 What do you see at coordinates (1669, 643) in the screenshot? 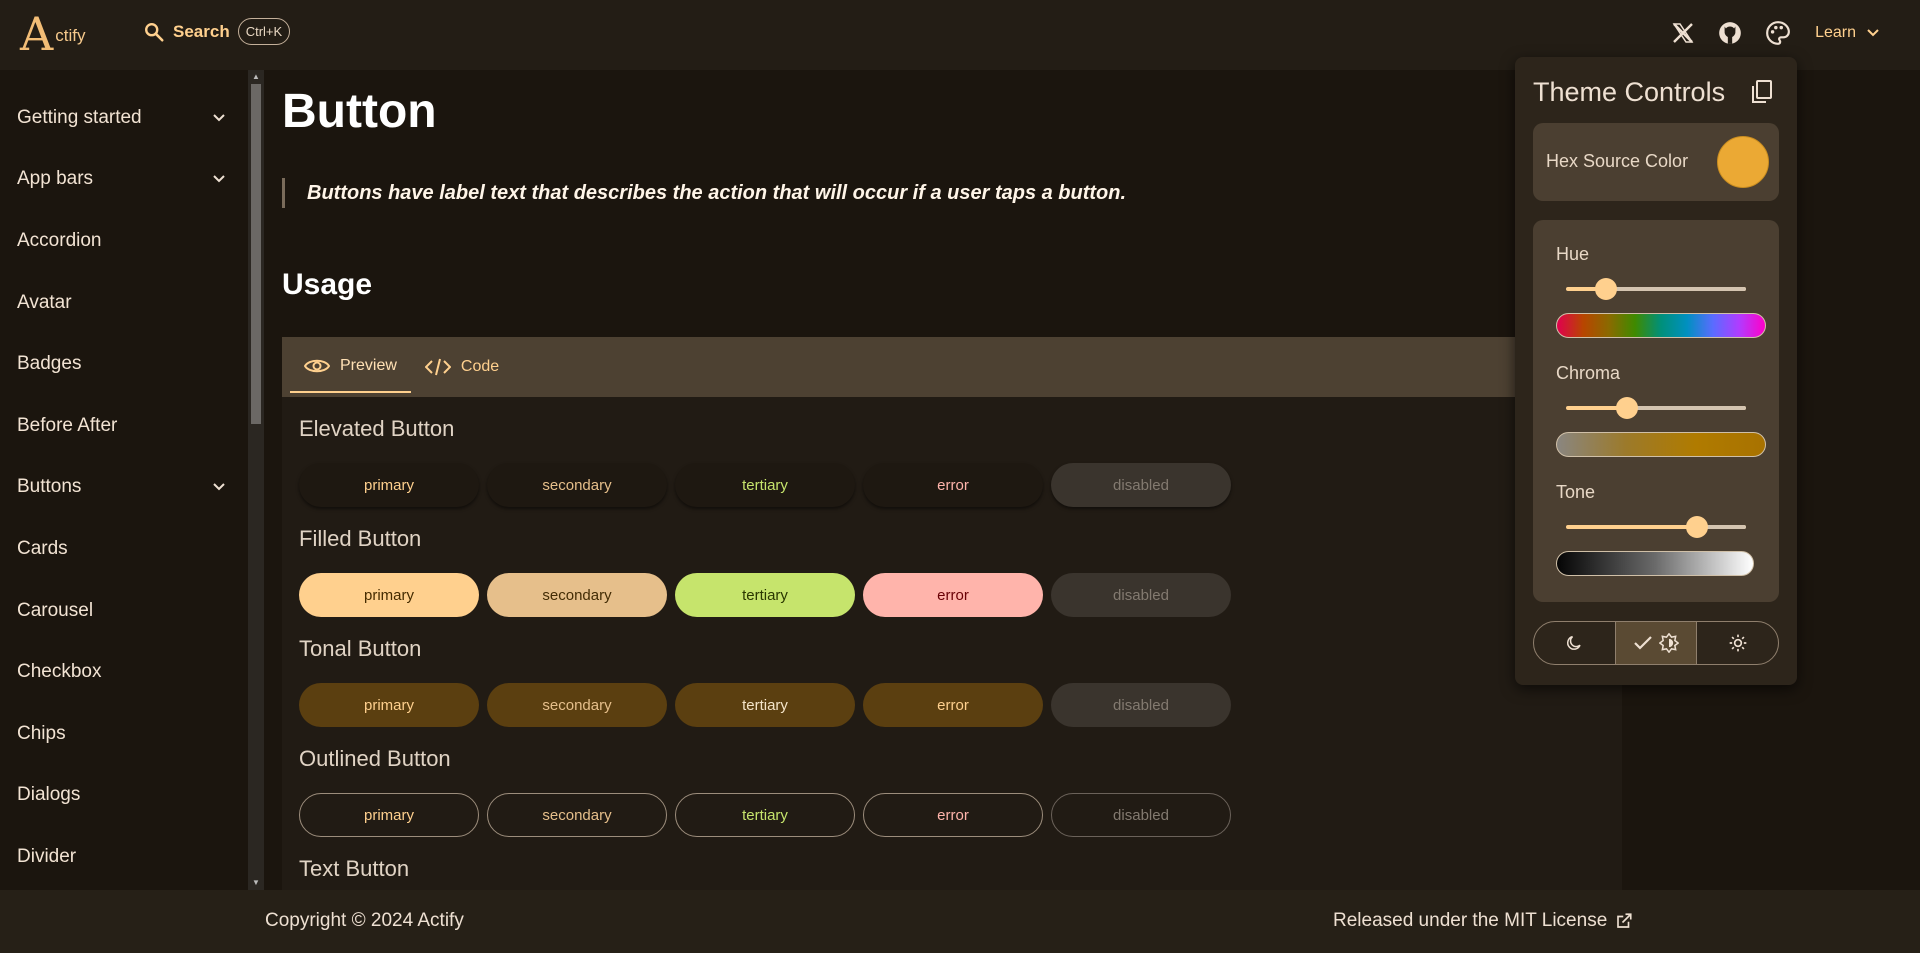
I see `brightness-auto-icon` at bounding box center [1669, 643].